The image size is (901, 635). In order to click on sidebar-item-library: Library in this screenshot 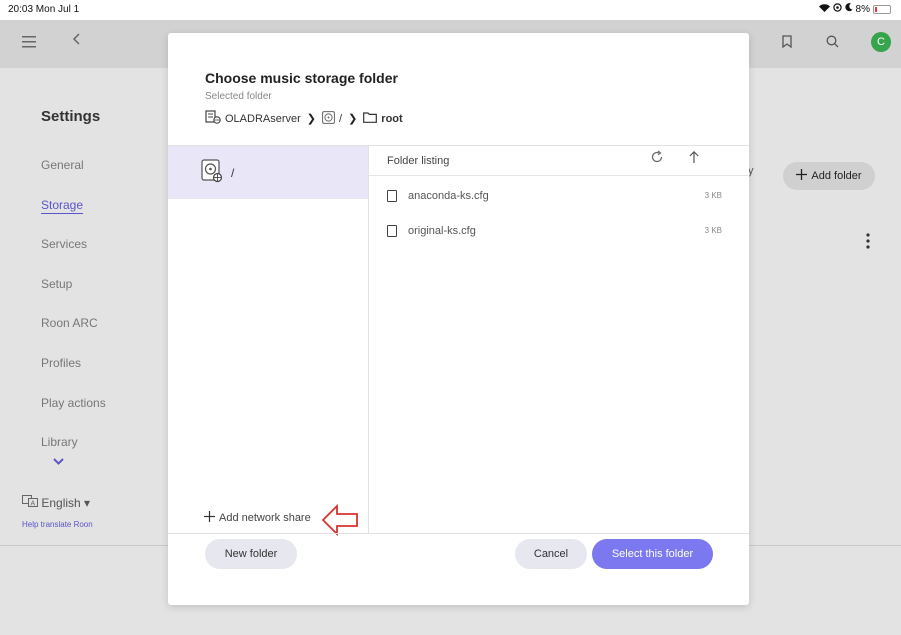, I will do `click(59, 442)`.